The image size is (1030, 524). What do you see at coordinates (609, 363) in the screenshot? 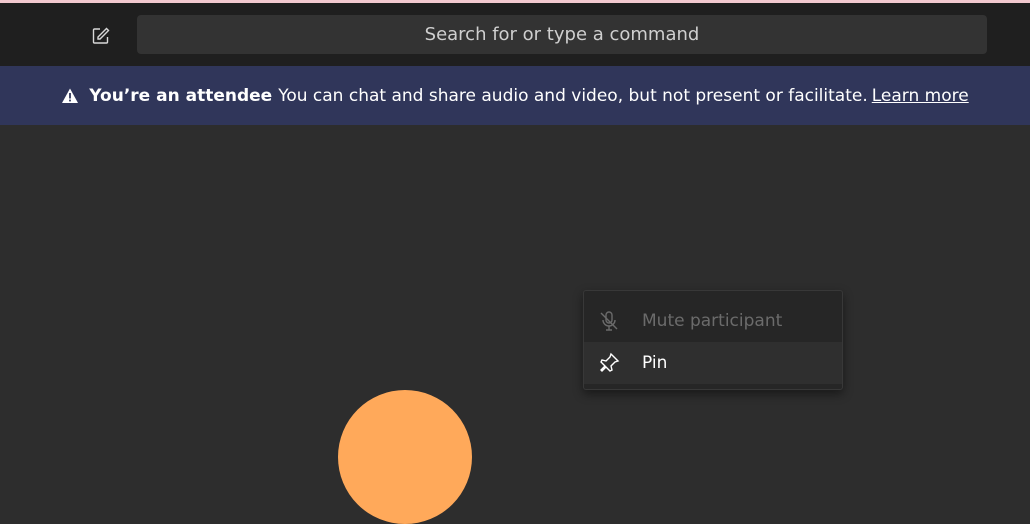
I see `pin-icon` at bounding box center [609, 363].